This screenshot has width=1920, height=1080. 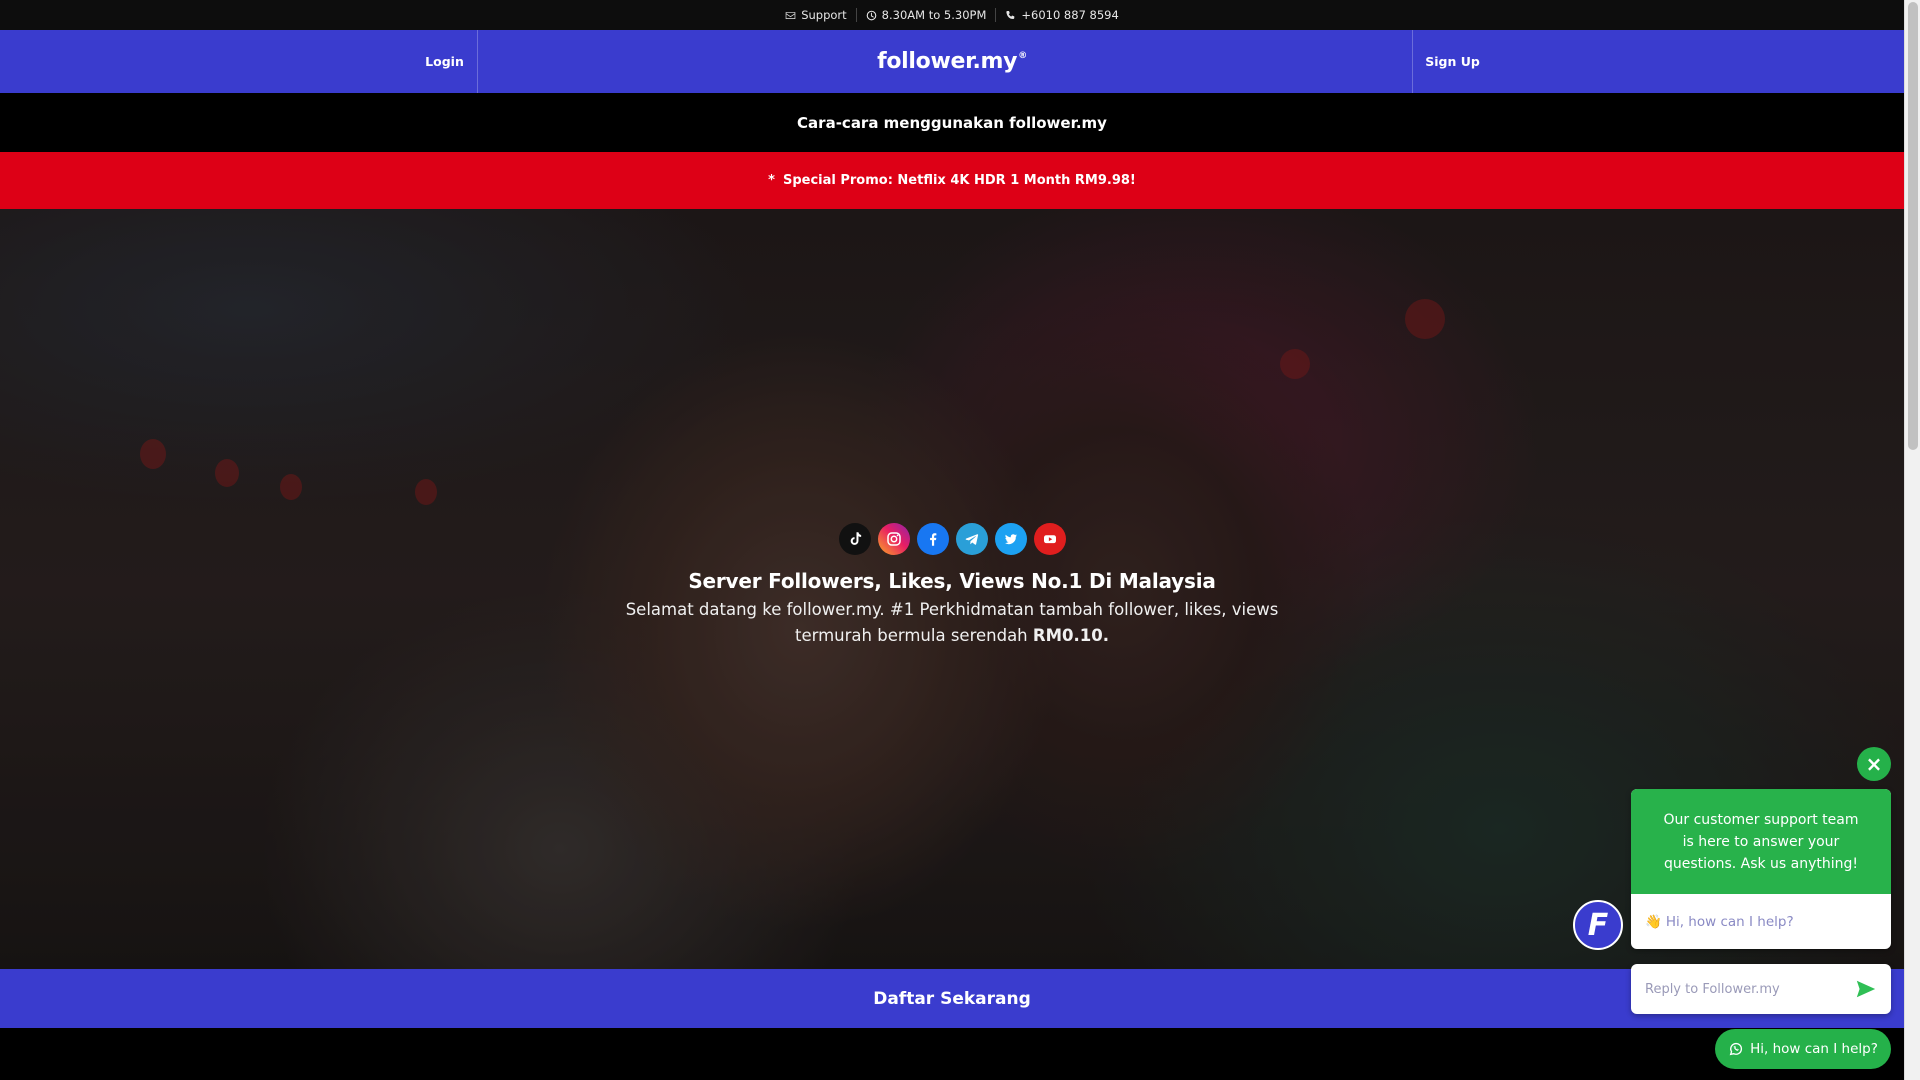 What do you see at coordinates (1452, 61) in the screenshot?
I see `signup-link: Sign Up` at bounding box center [1452, 61].